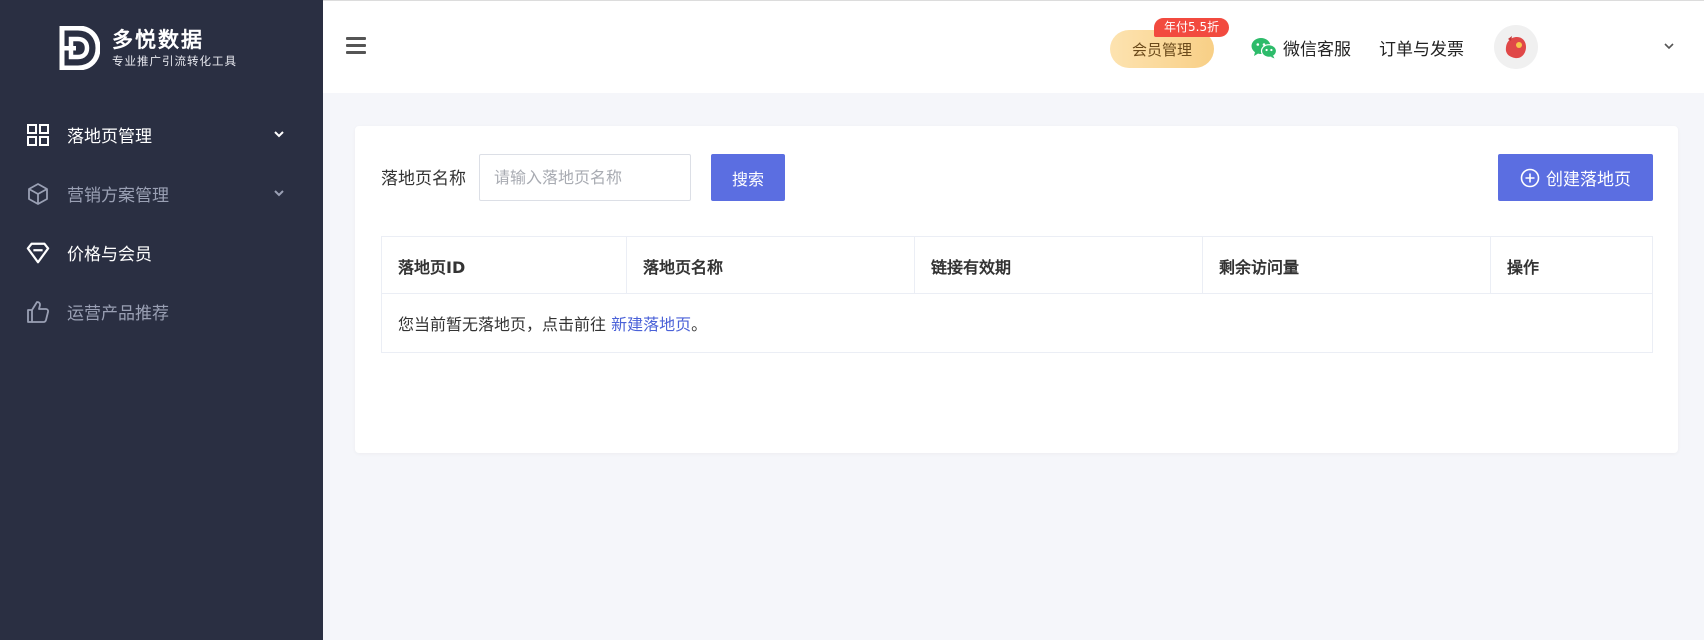 This screenshot has width=1704, height=640. What do you see at coordinates (1192, 27) in the screenshot?
I see `discount-badge: 年付5.5折` at bounding box center [1192, 27].